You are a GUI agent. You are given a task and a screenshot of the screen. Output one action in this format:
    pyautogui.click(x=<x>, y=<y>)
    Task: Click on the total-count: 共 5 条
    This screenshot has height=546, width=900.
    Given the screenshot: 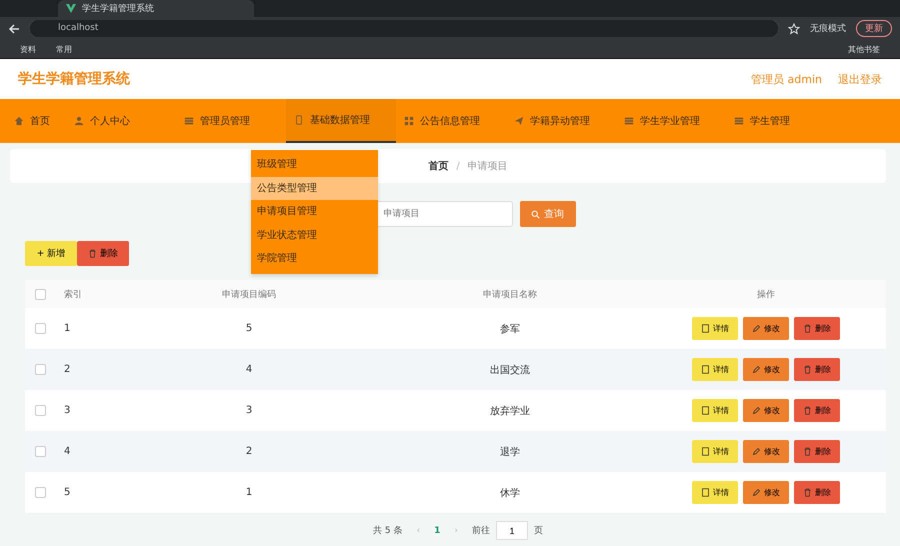 What is the action you would take?
    pyautogui.click(x=387, y=530)
    